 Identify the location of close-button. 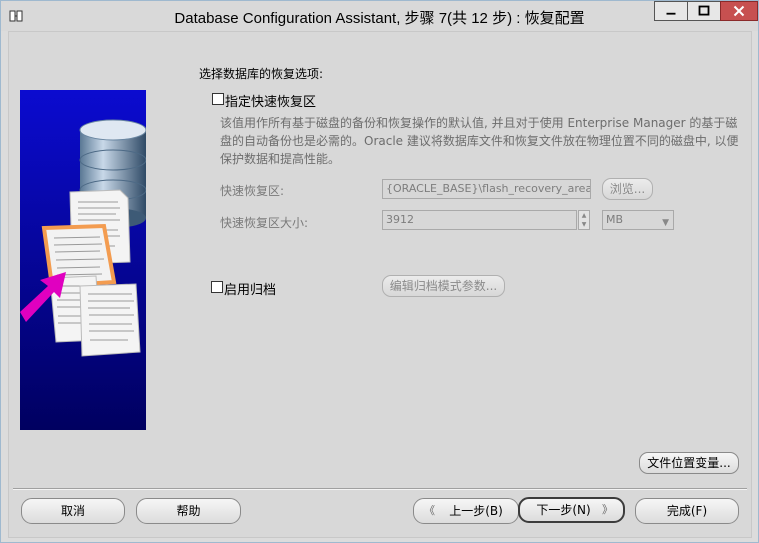
(739, 11).